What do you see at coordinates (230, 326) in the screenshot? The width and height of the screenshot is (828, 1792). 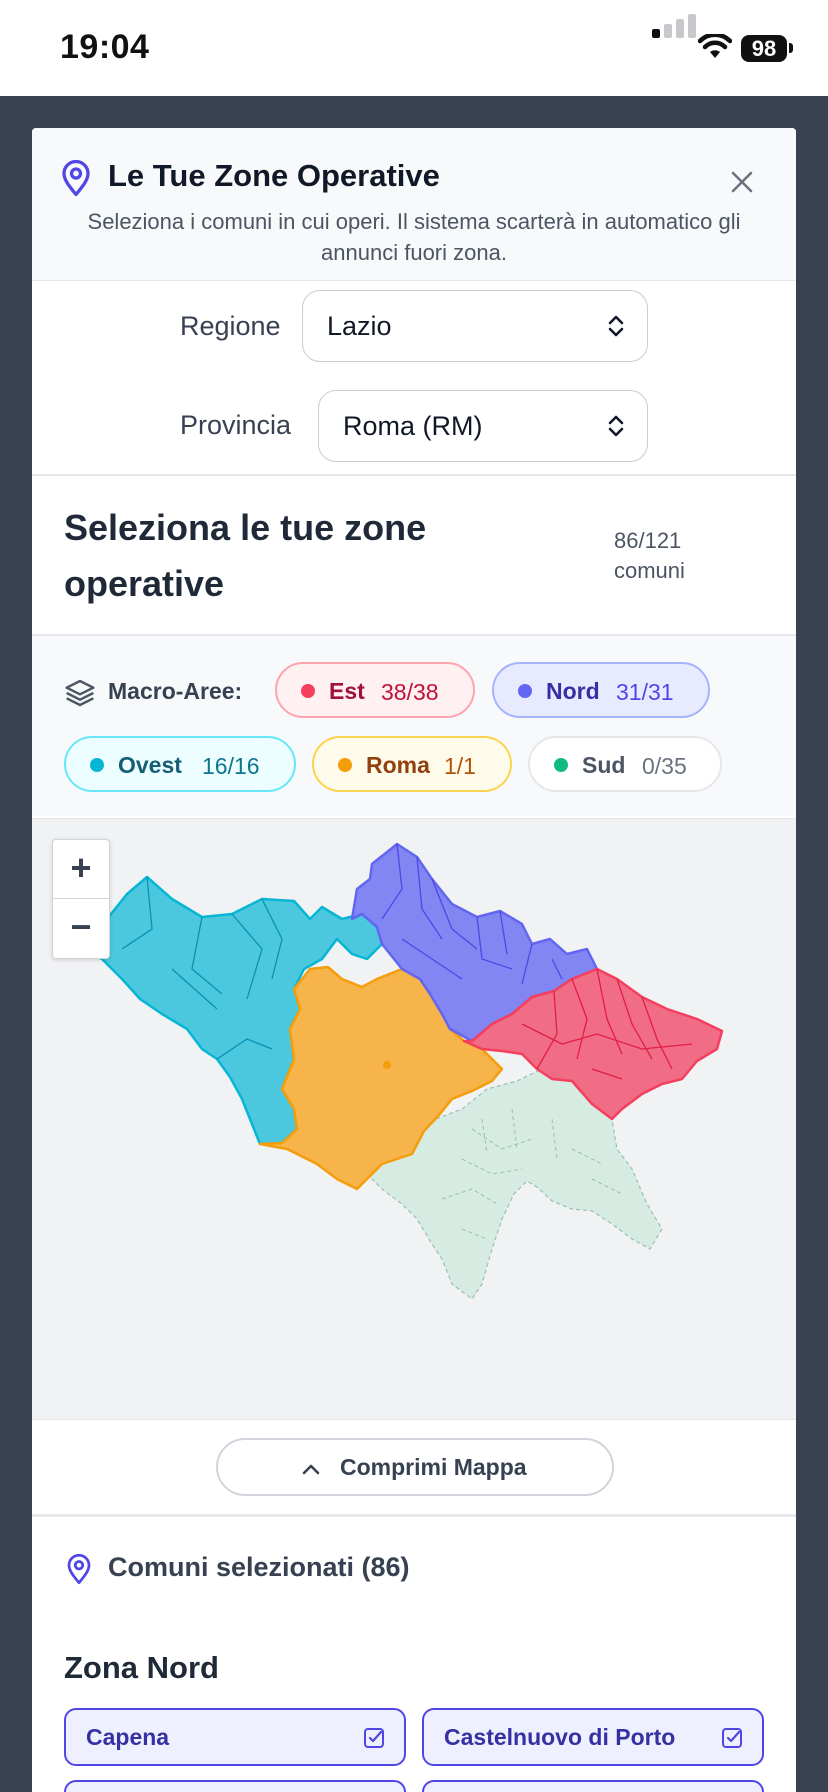 I see `region-label: Regione` at bounding box center [230, 326].